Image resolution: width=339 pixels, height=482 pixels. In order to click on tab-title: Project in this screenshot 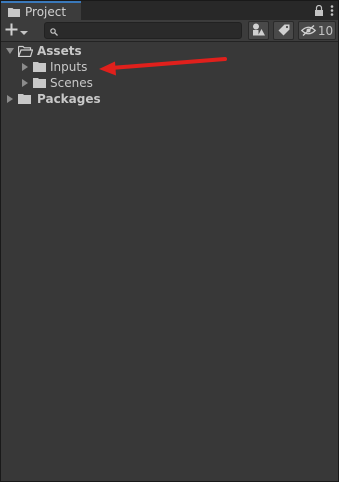, I will do `click(46, 11)`.